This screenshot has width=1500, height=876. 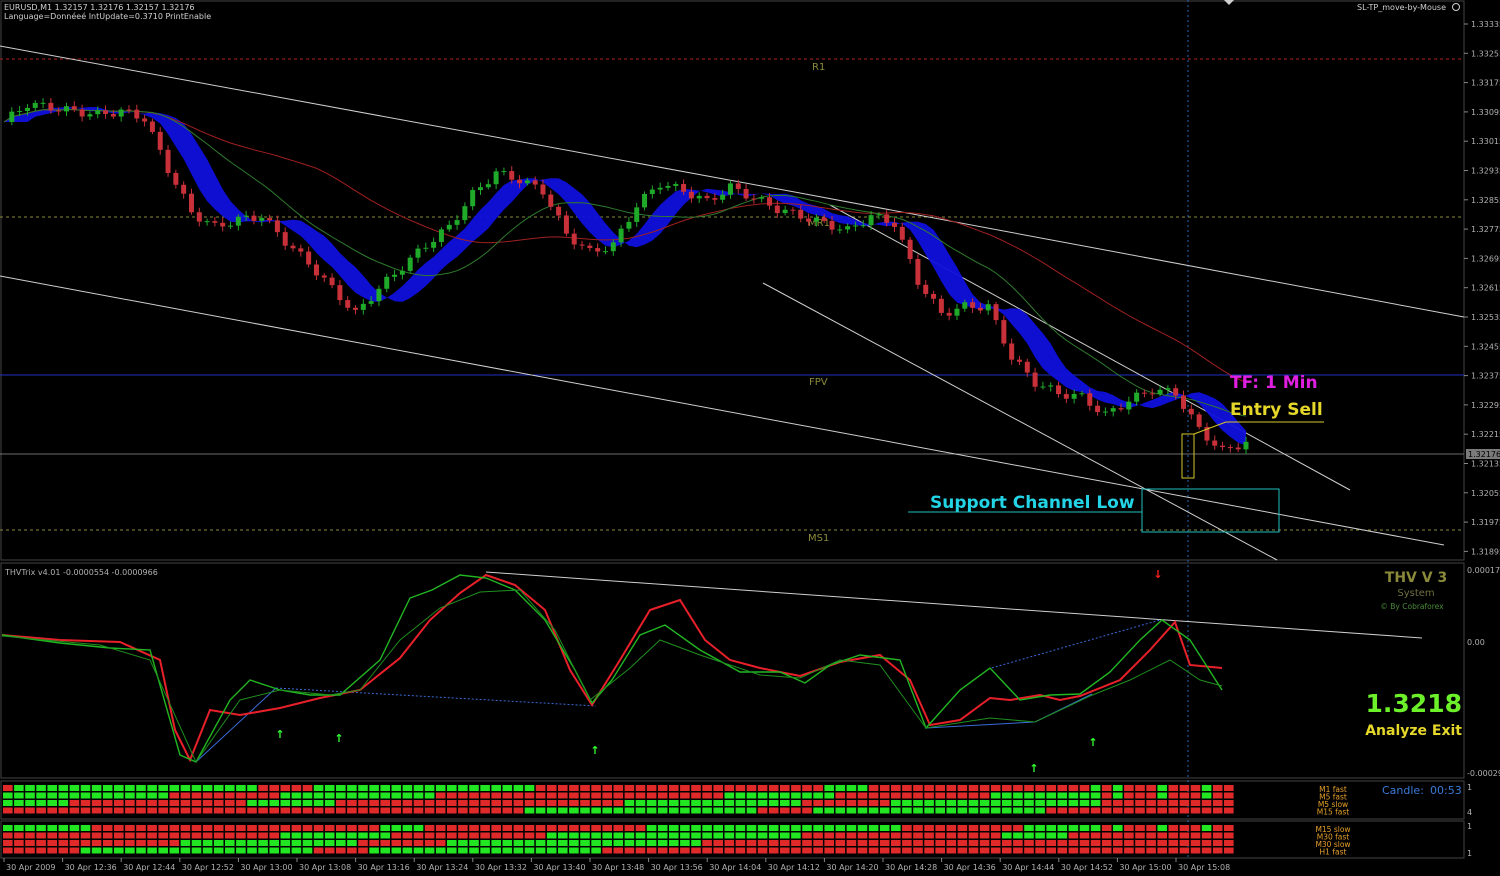 I want to click on scroll-marker-icon, so click(x=1229, y=2).